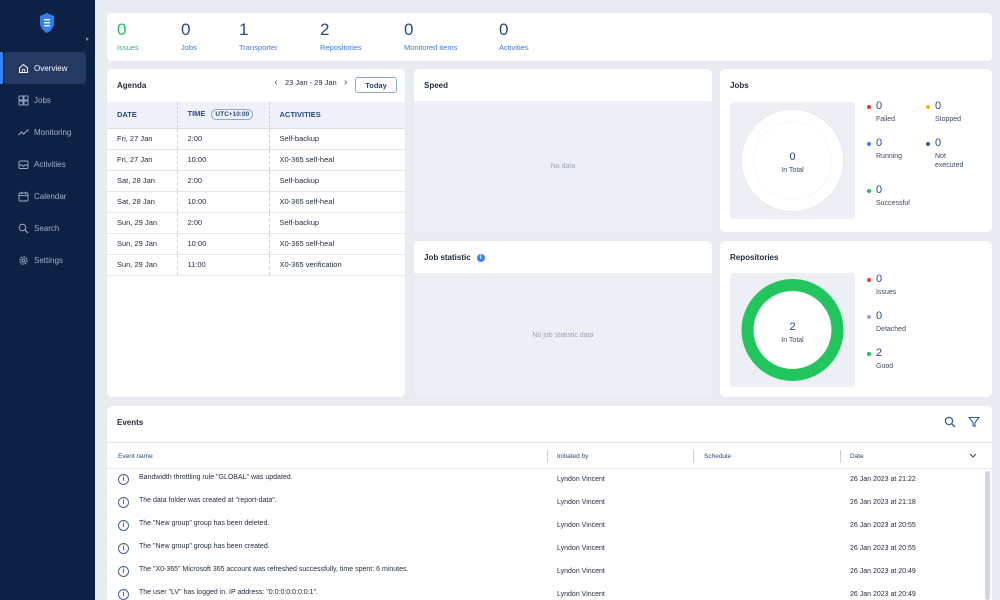 The image size is (1000, 600). What do you see at coordinates (431, 47) in the screenshot?
I see `stat-label: Monitored items` at bounding box center [431, 47].